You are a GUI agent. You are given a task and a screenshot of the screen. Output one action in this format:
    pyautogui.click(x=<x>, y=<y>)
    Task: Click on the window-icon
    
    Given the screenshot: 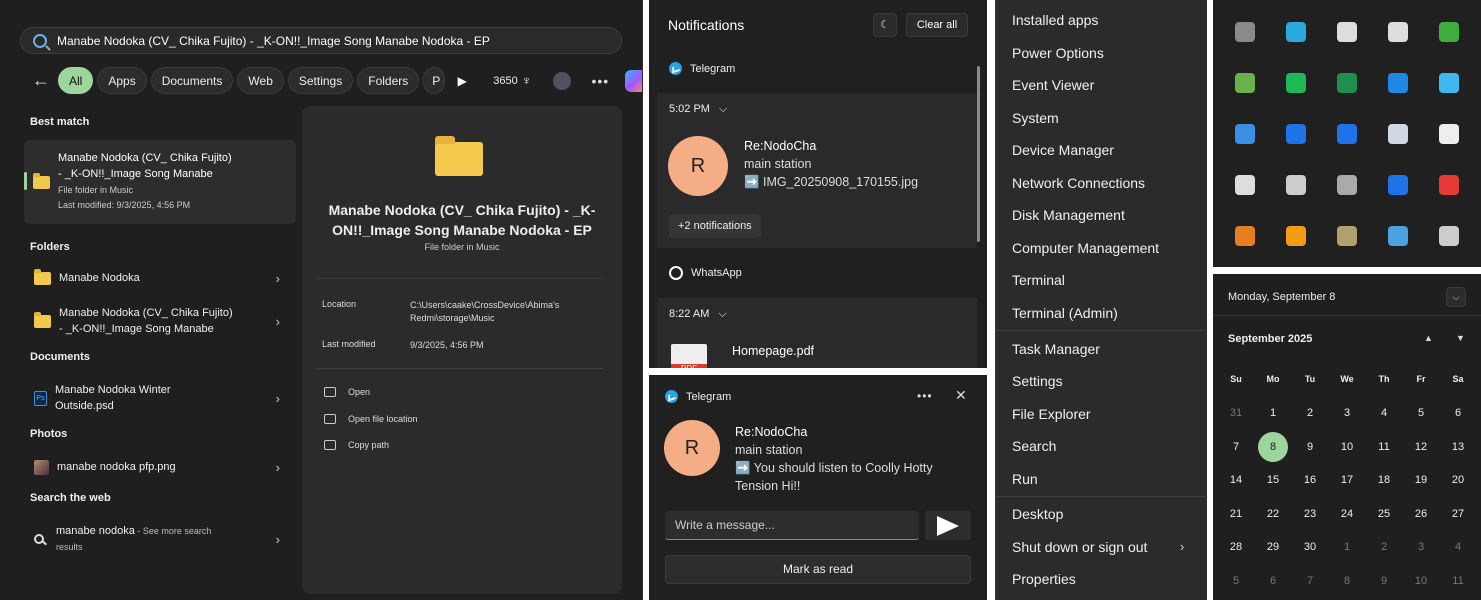 What is the action you would take?
    pyautogui.click(x=1449, y=83)
    